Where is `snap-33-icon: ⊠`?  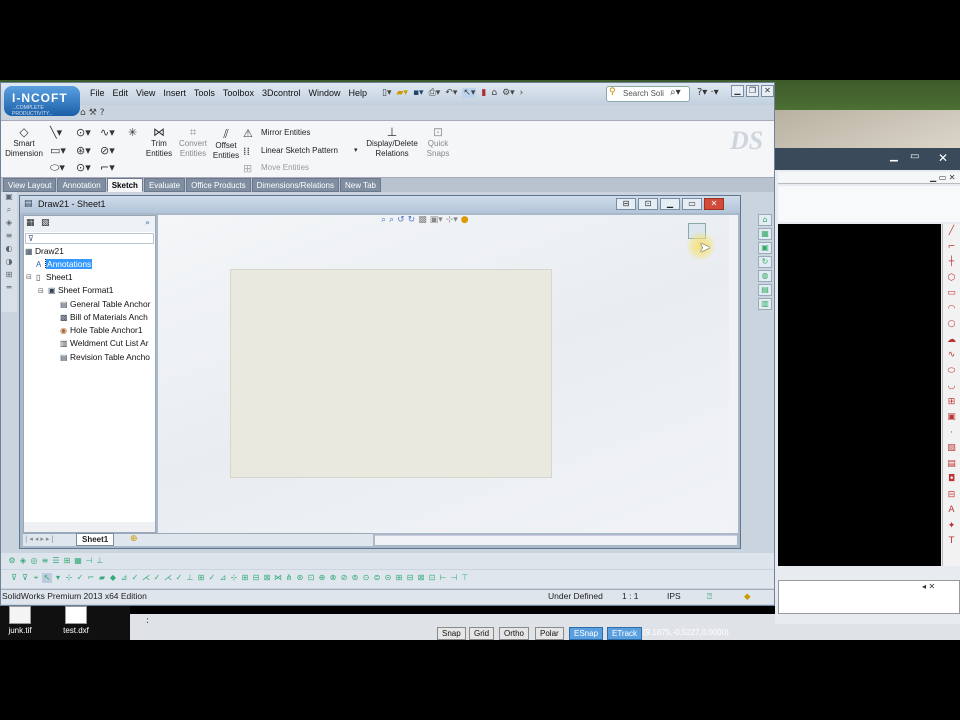 snap-33-icon: ⊠ is located at coordinates (421, 578).